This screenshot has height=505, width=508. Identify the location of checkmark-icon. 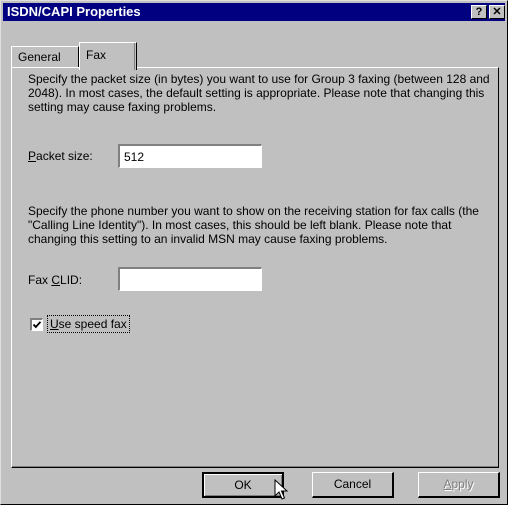
(37, 325).